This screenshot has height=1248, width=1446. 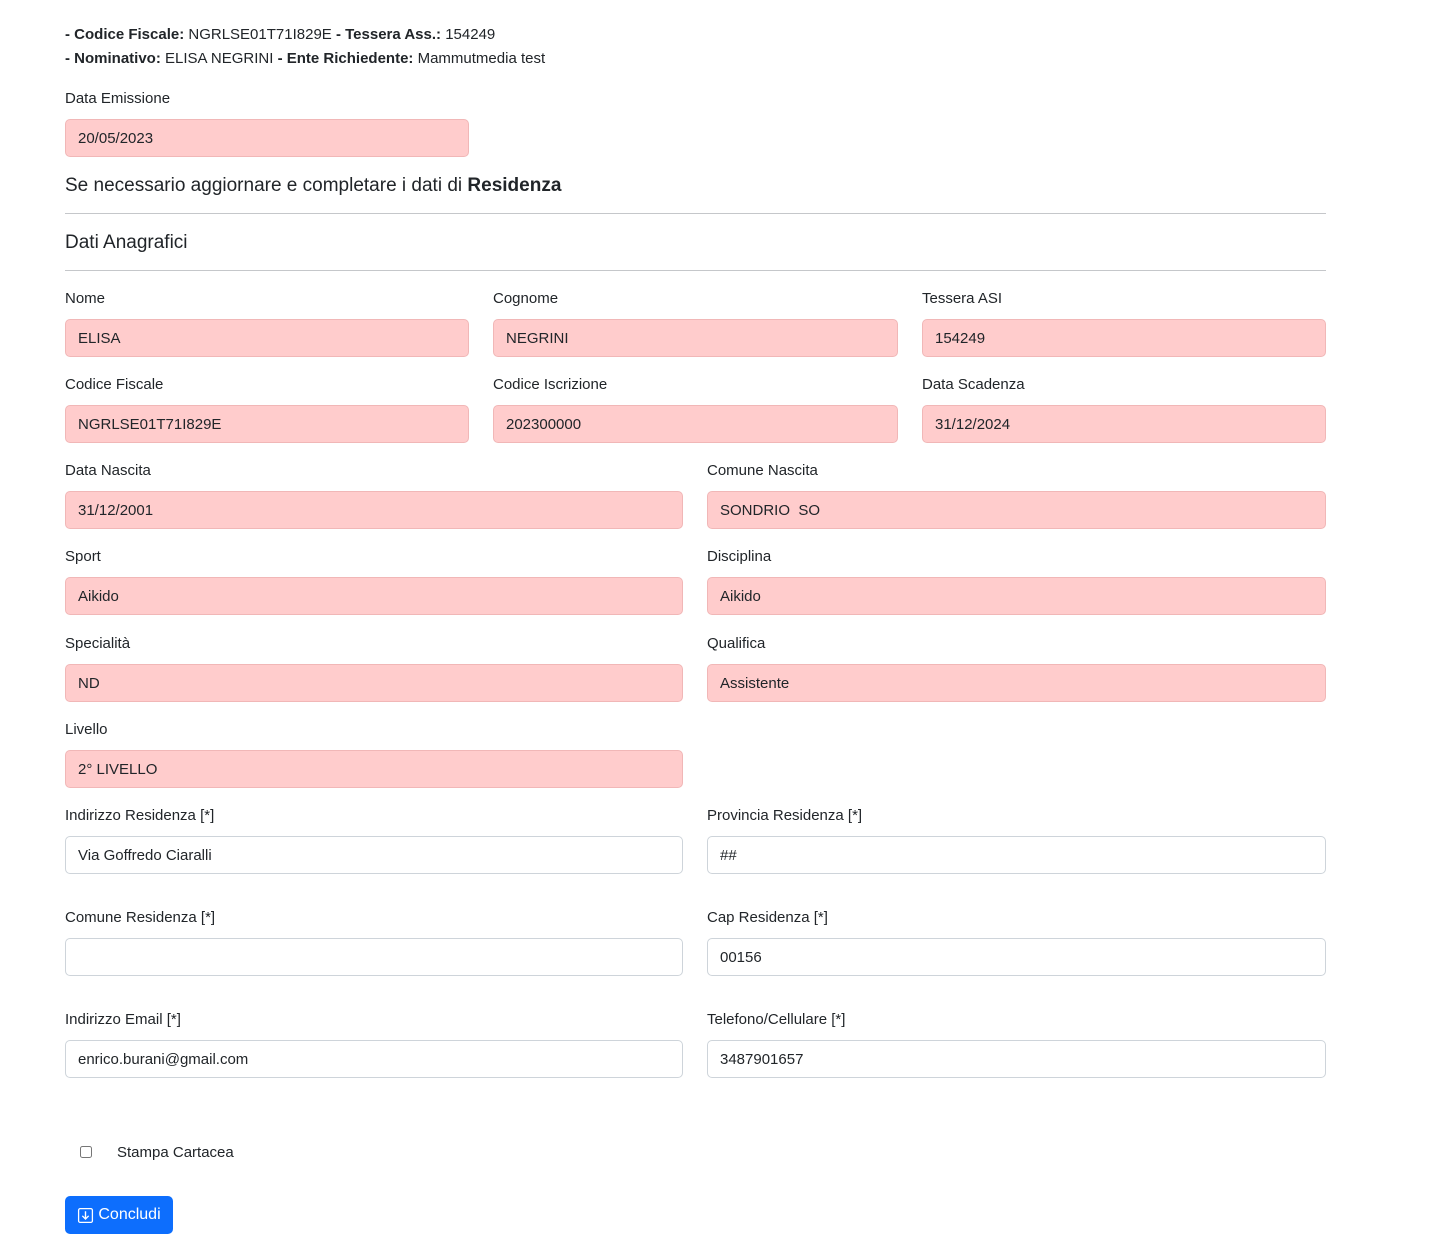 I want to click on nominativo-label: - Nominativo:, so click(x=113, y=58).